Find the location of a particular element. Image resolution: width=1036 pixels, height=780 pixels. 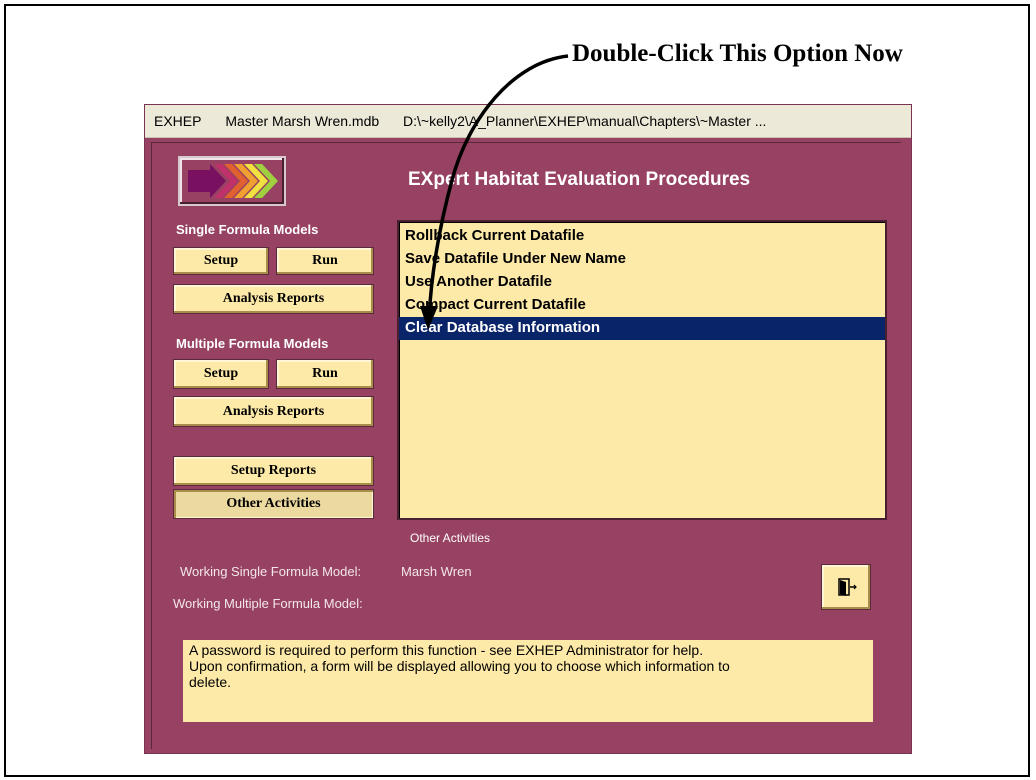

working-single-label: Working Single Formula Model: is located at coordinates (271, 571).